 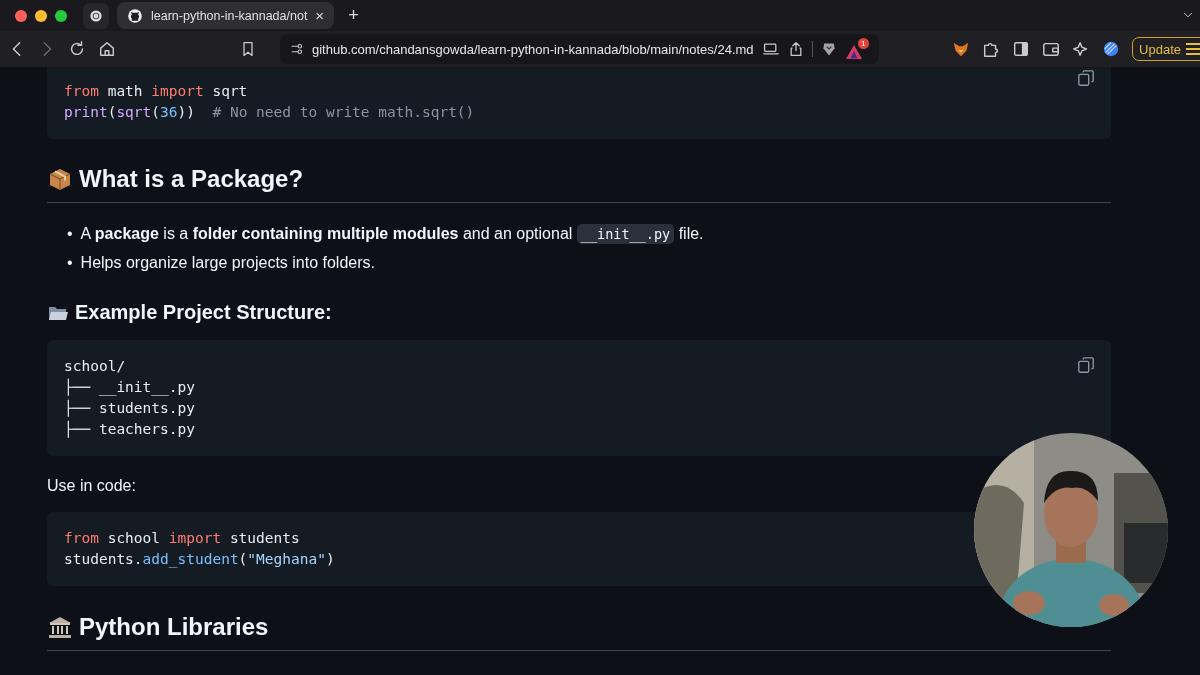 What do you see at coordinates (41, 15) in the screenshot?
I see `minimize-window-button` at bounding box center [41, 15].